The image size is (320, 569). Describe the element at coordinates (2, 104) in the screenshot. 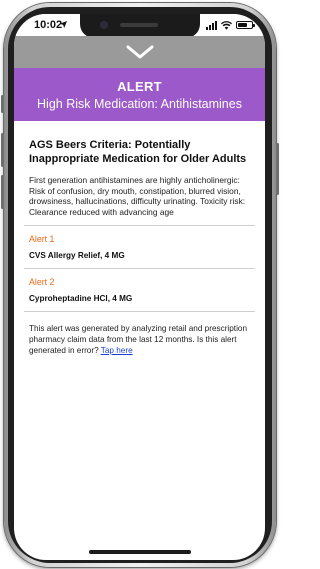

I see `mute-switch` at that location.